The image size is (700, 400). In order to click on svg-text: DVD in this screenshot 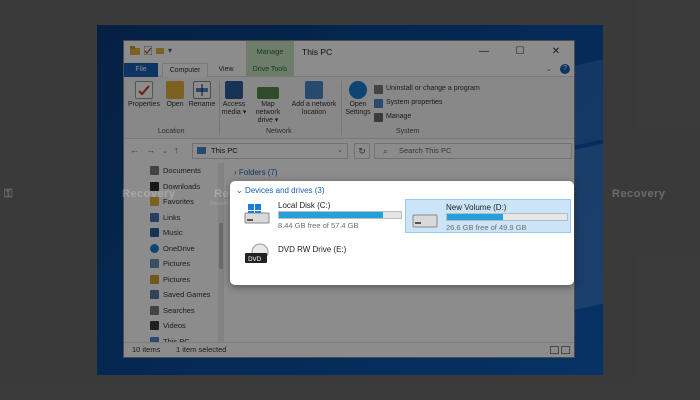, I will do `click(255, 259)`.